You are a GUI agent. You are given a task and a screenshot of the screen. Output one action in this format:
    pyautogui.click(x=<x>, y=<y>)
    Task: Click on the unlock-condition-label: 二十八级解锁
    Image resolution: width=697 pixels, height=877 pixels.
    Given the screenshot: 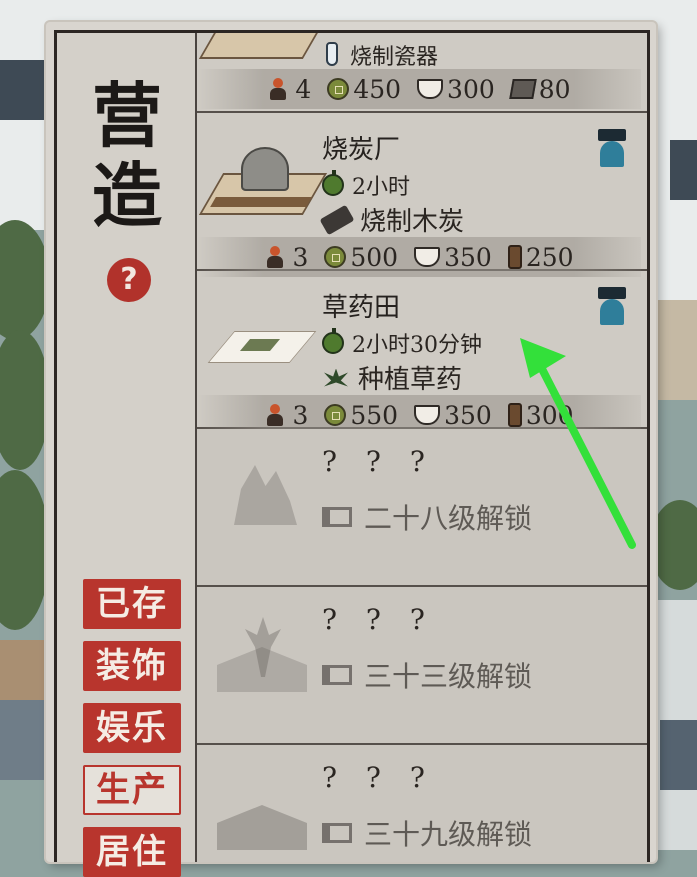 What is the action you would take?
    pyautogui.click(x=448, y=518)
    